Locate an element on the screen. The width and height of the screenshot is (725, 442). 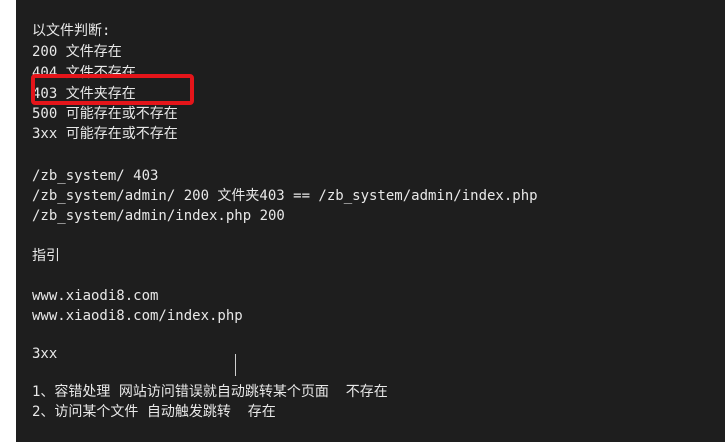
editor-line: 1、容错处理 网站访问错误就自动跳转某个页面 不存在 is located at coordinates (210, 392).